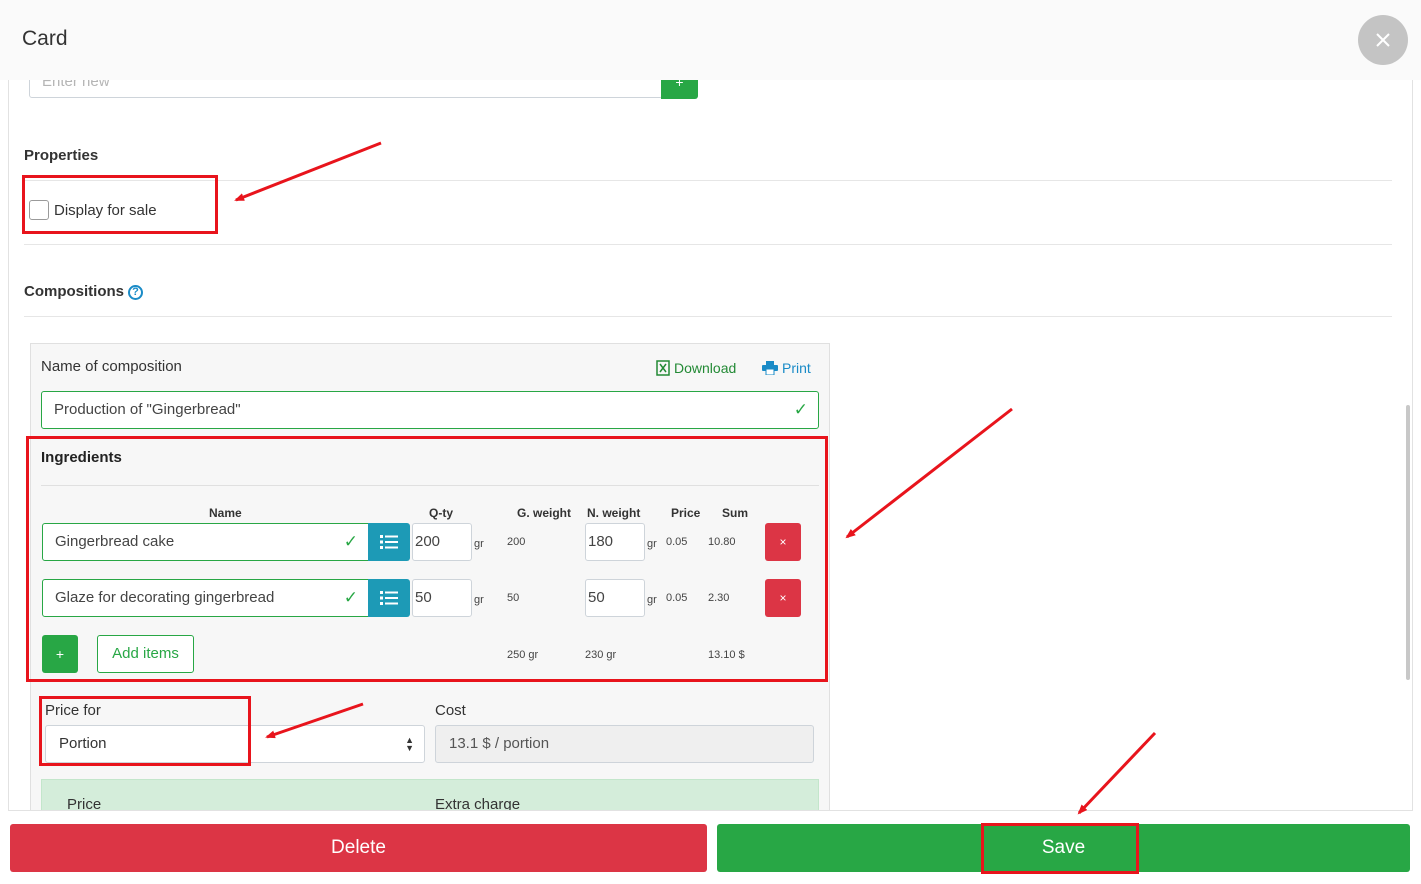  What do you see at coordinates (165, 597) in the screenshot?
I see `ingredient-name-value: Glaze for decorating gingerbread` at bounding box center [165, 597].